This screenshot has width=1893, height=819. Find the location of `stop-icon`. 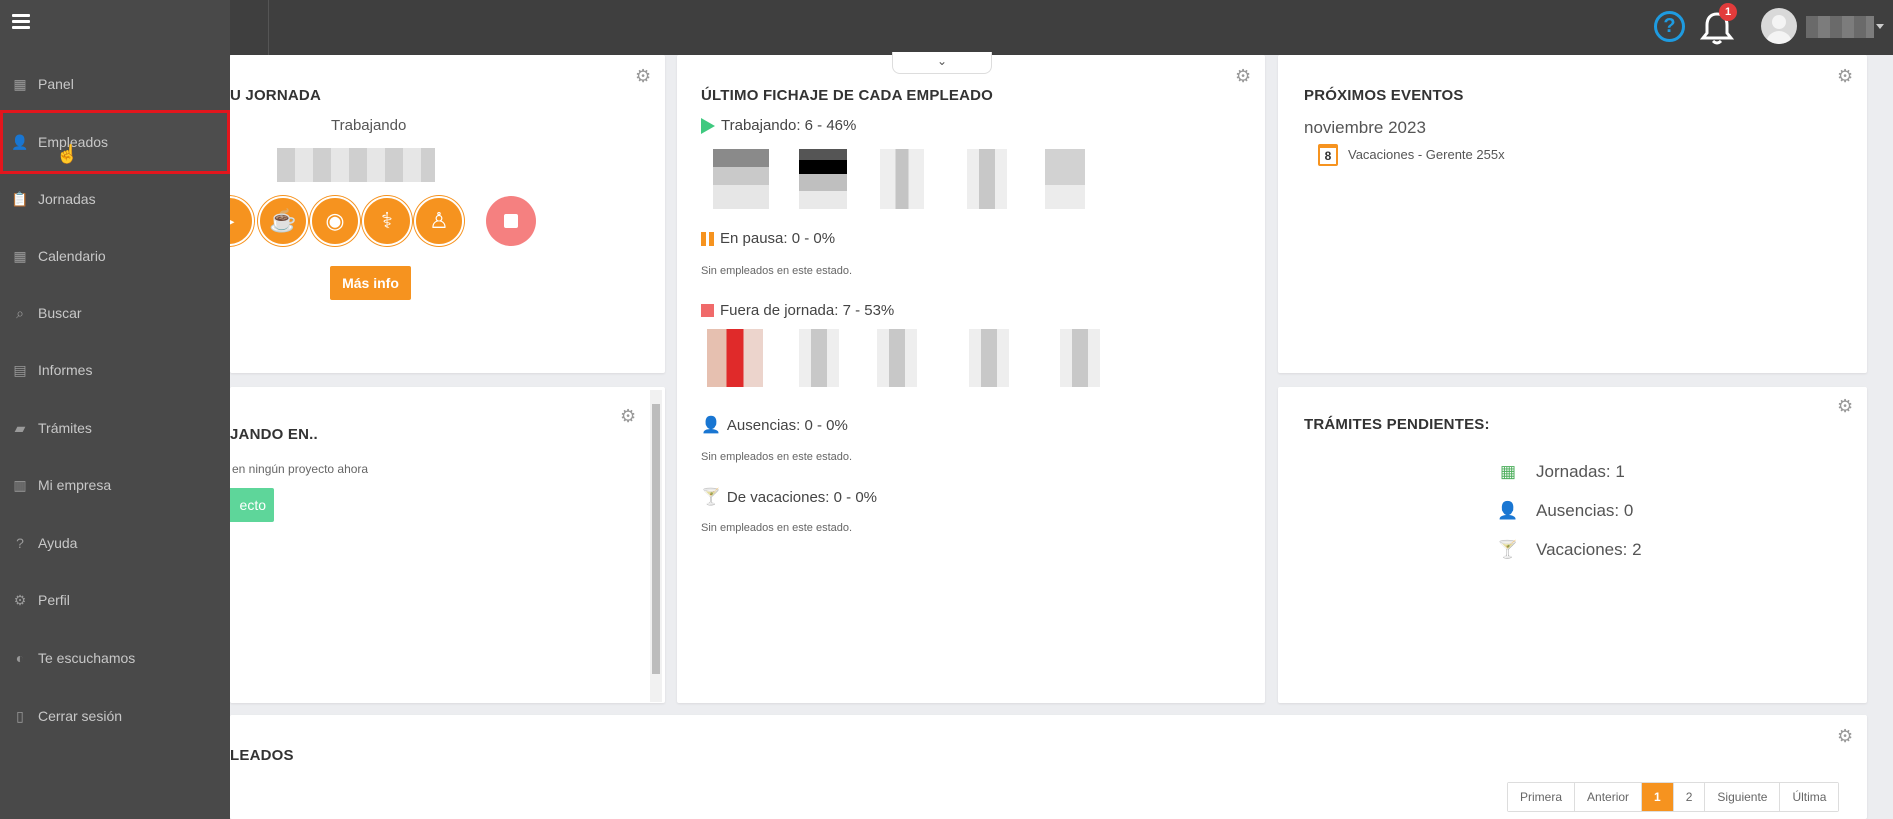

stop-icon is located at coordinates (511, 221).